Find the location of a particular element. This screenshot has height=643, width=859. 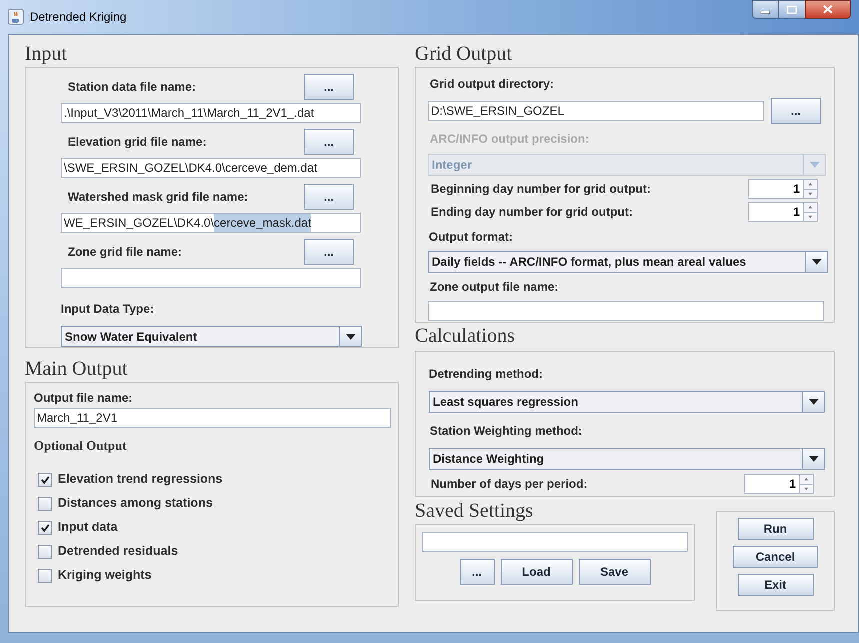

field-label: Input Data Type: is located at coordinates (107, 309).